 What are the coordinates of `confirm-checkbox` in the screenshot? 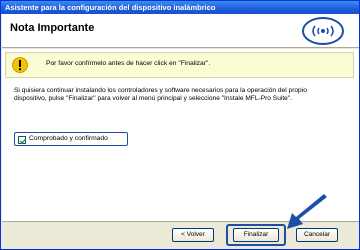 It's located at (22, 139).